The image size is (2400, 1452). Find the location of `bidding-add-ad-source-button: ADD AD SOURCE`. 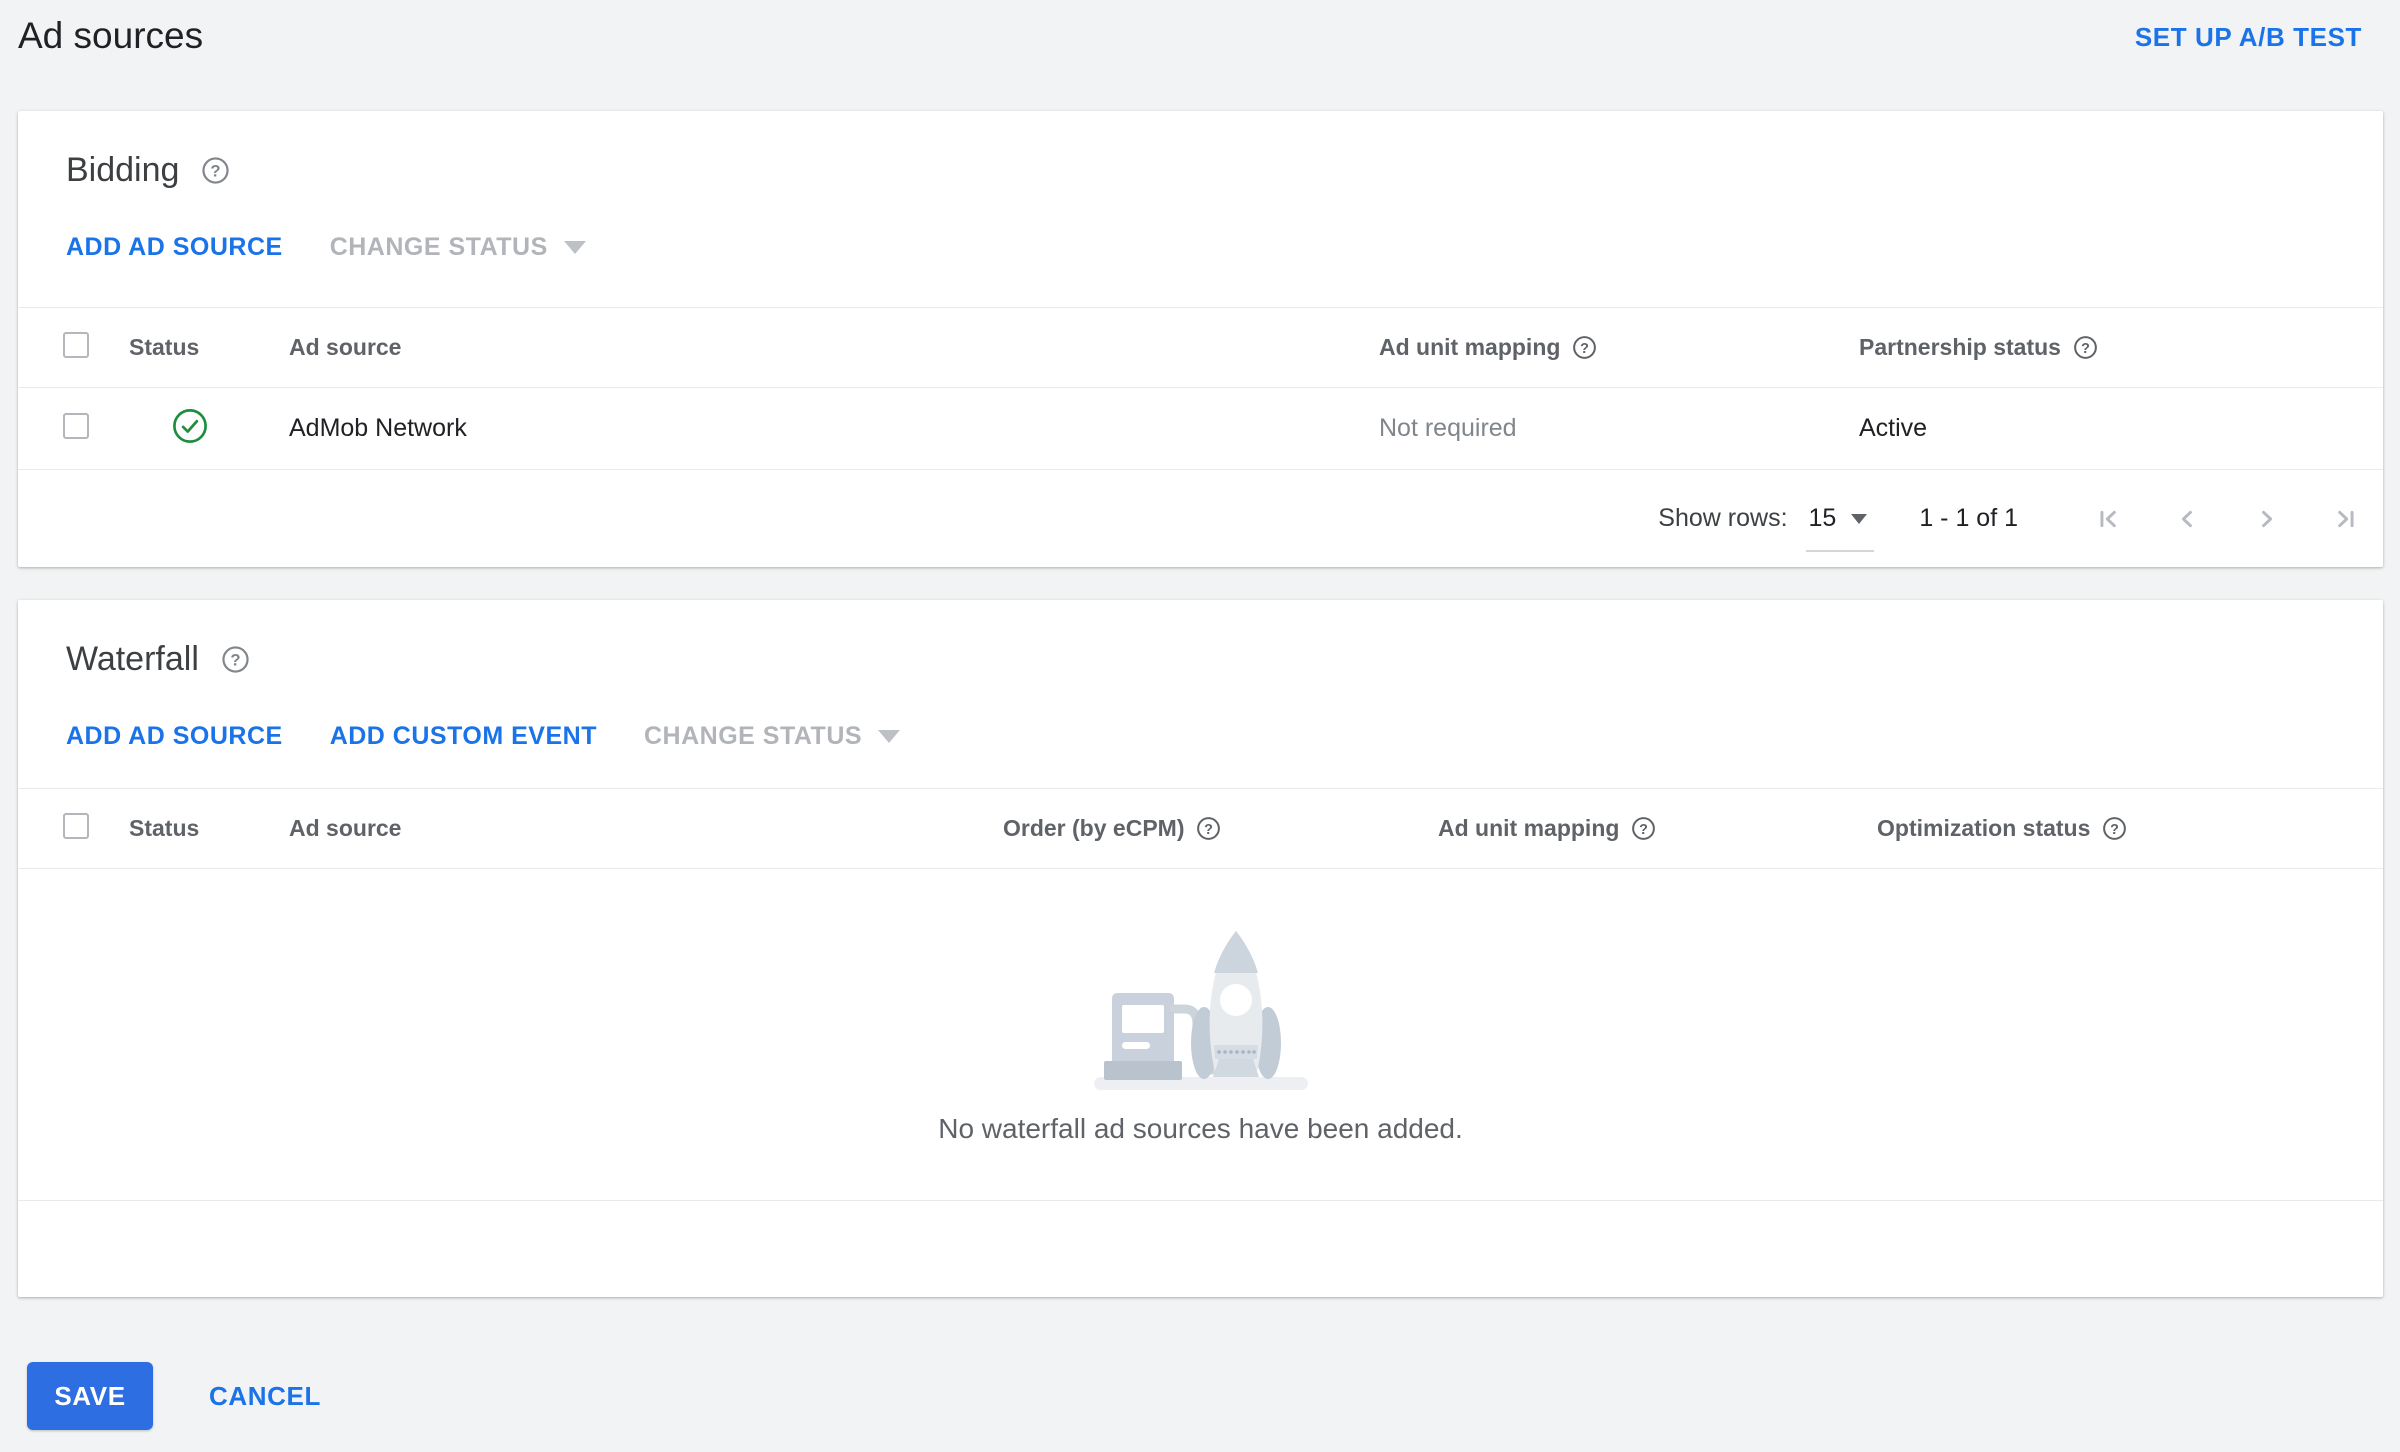

bidding-add-ad-source-button: ADD AD SOURCE is located at coordinates (174, 247).